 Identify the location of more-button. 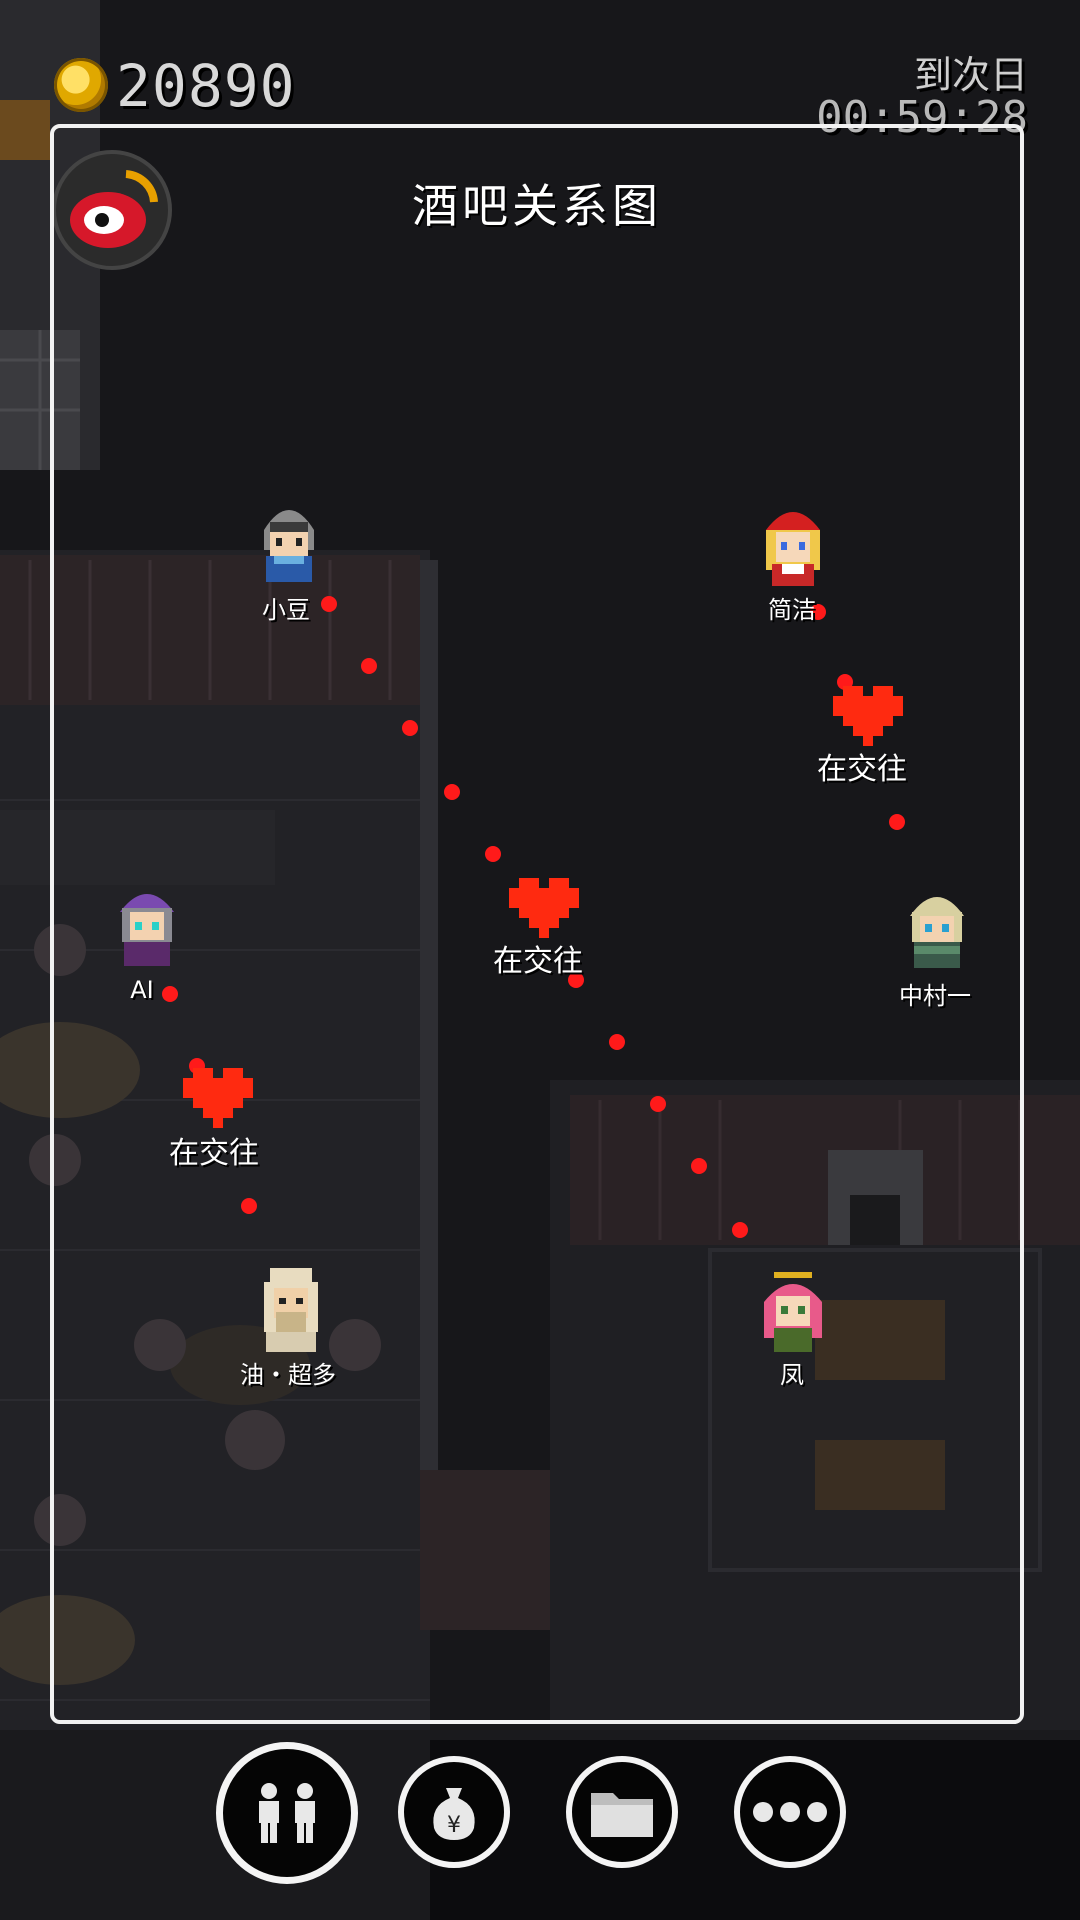
(790, 1812).